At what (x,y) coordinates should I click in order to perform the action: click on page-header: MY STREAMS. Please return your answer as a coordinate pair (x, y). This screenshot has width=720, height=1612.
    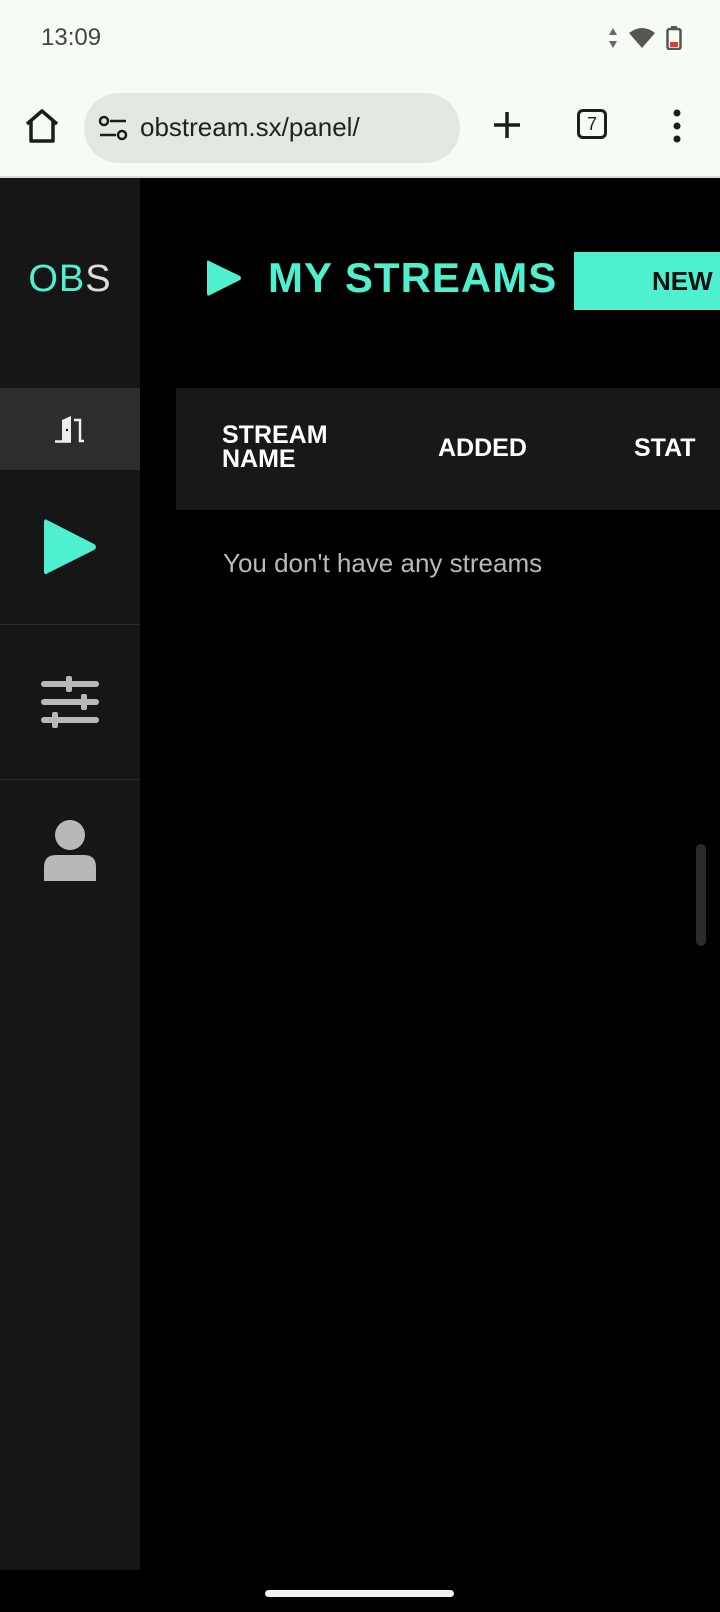
    Looking at the image, I should click on (381, 278).